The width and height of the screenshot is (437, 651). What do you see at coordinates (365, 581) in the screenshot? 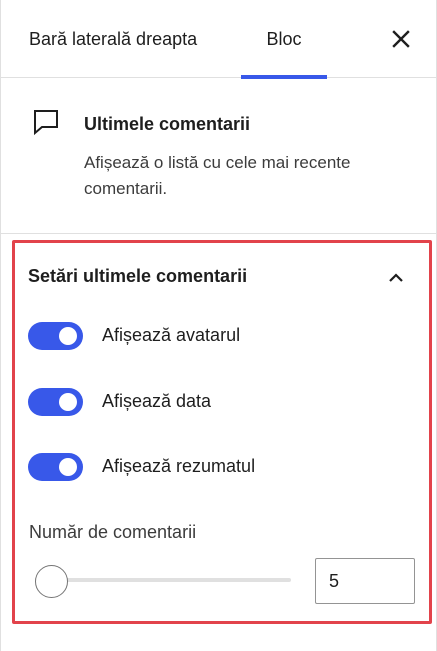
I see `comment-count-input` at bounding box center [365, 581].